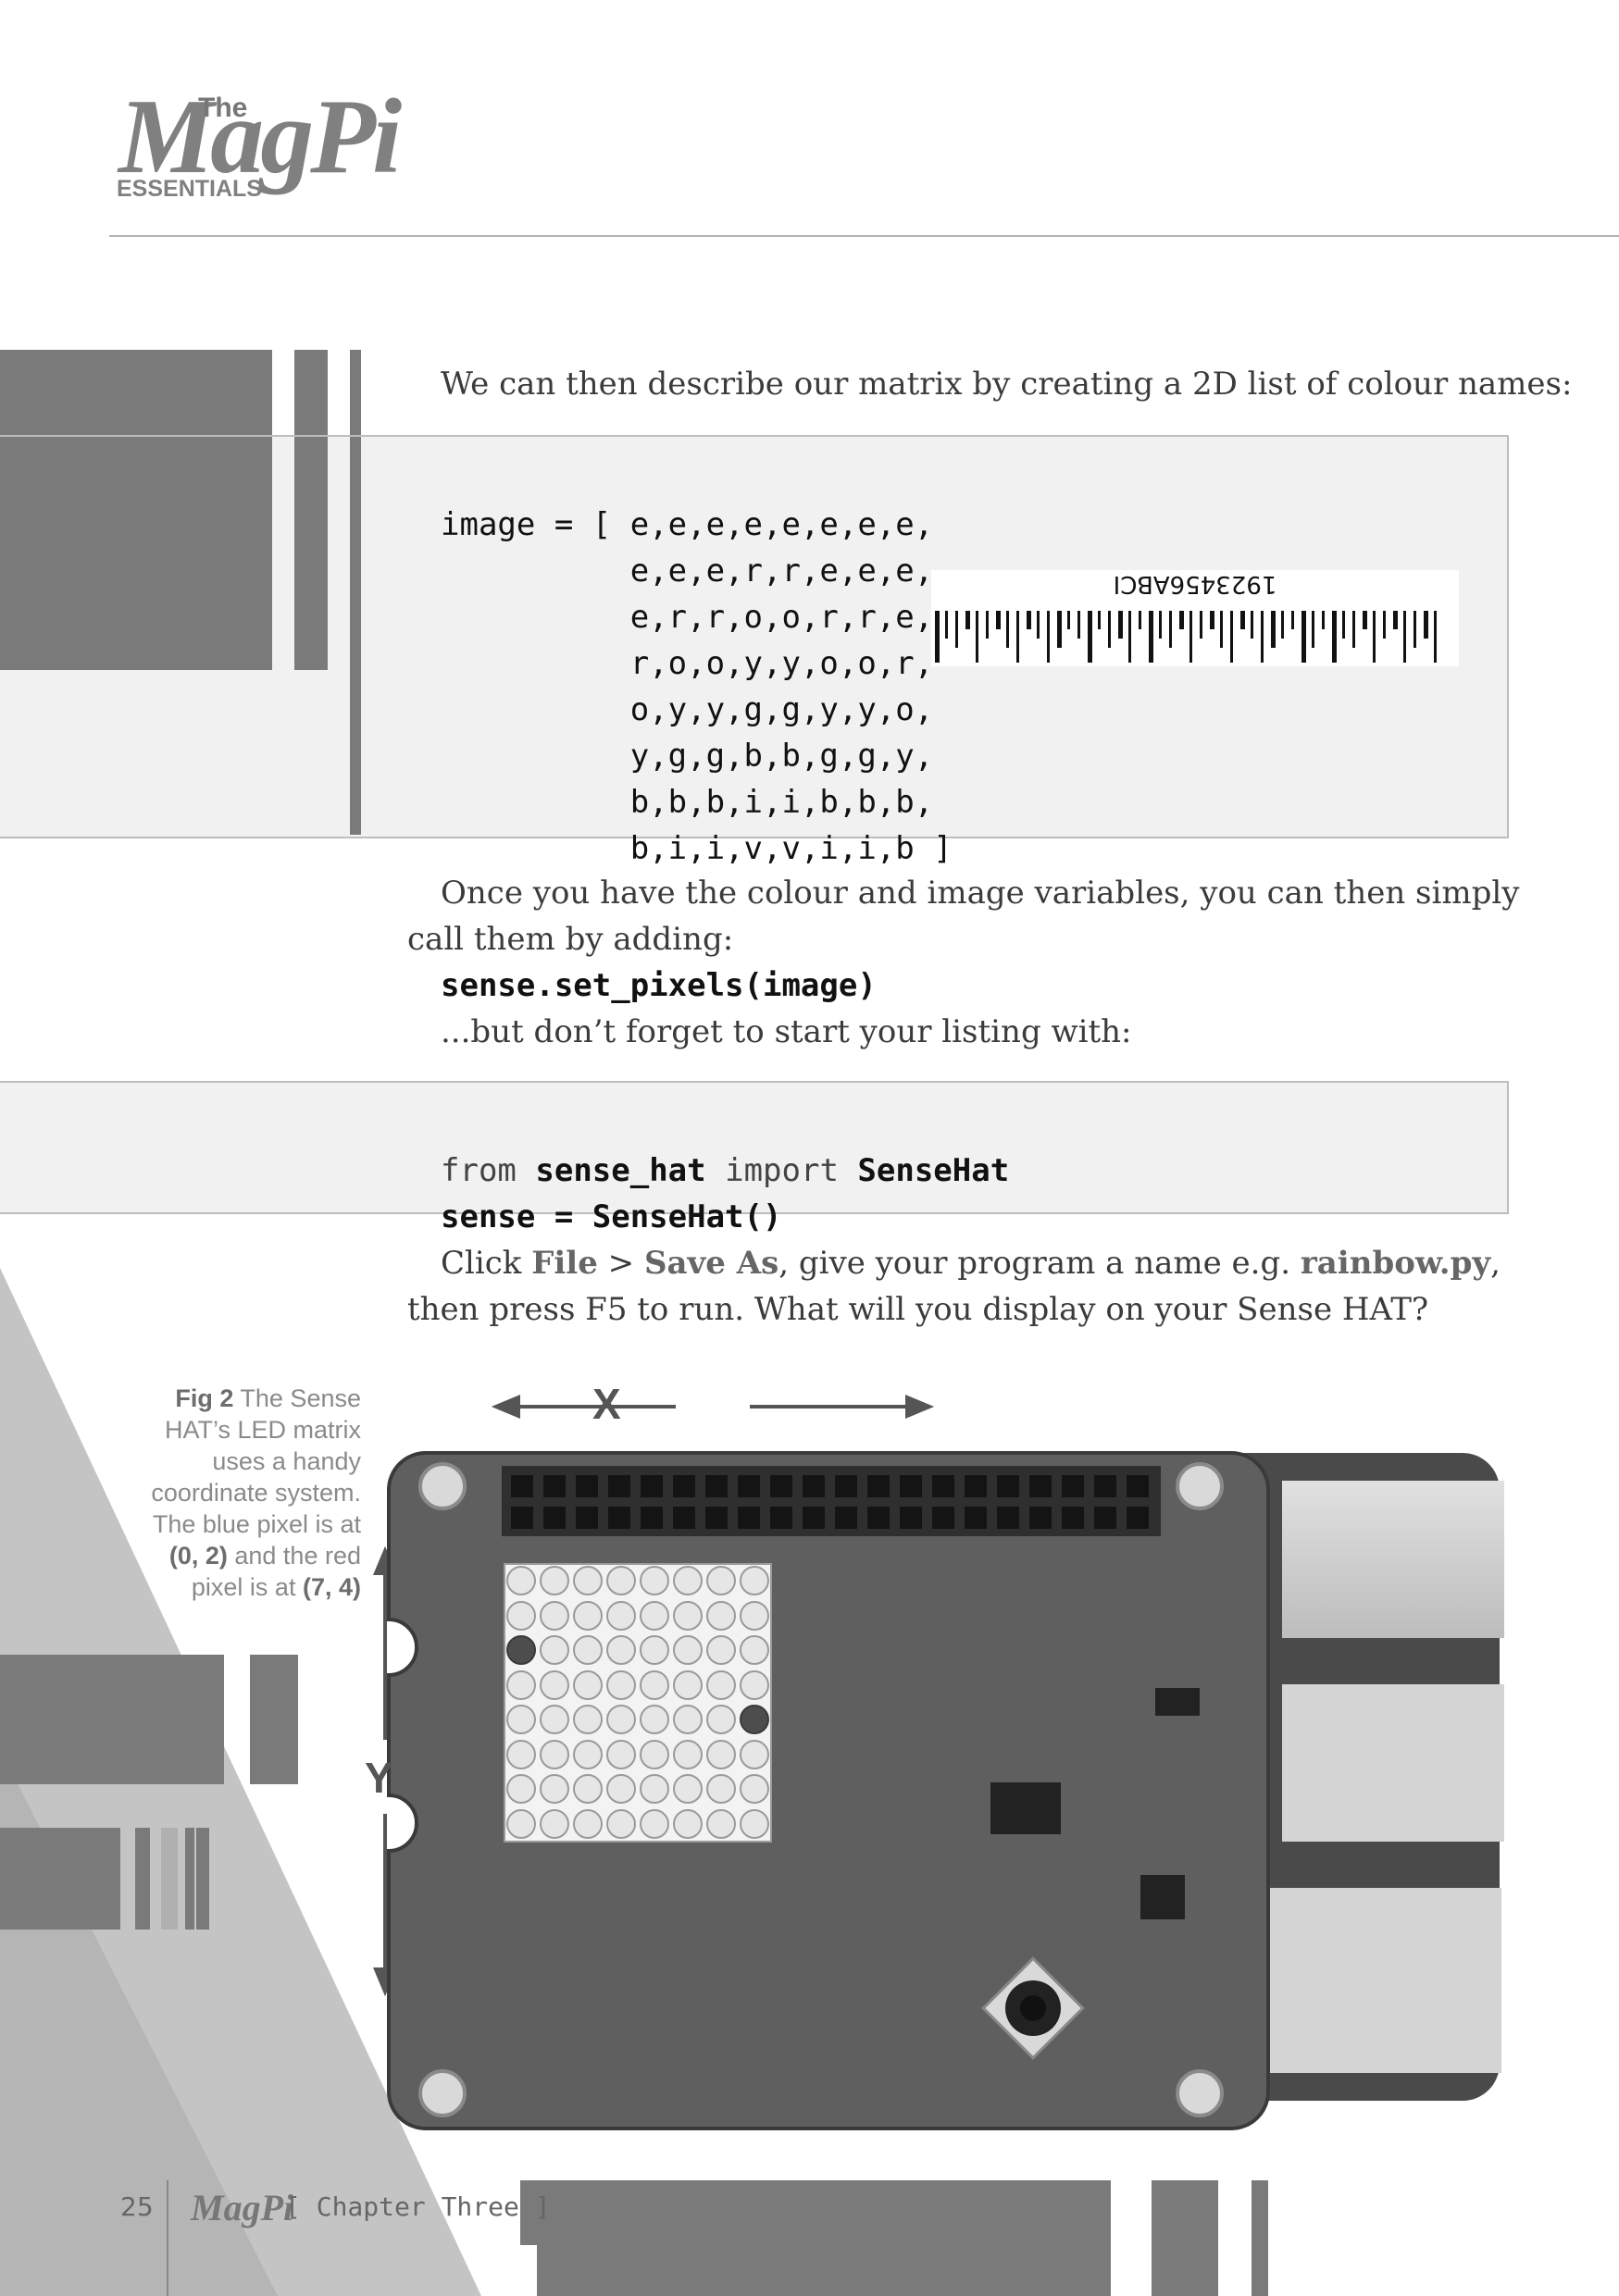  Describe the element at coordinates (688, 757) in the screenshot. I see `code-line: y,g,g,b,b,g,g,y,` at that location.